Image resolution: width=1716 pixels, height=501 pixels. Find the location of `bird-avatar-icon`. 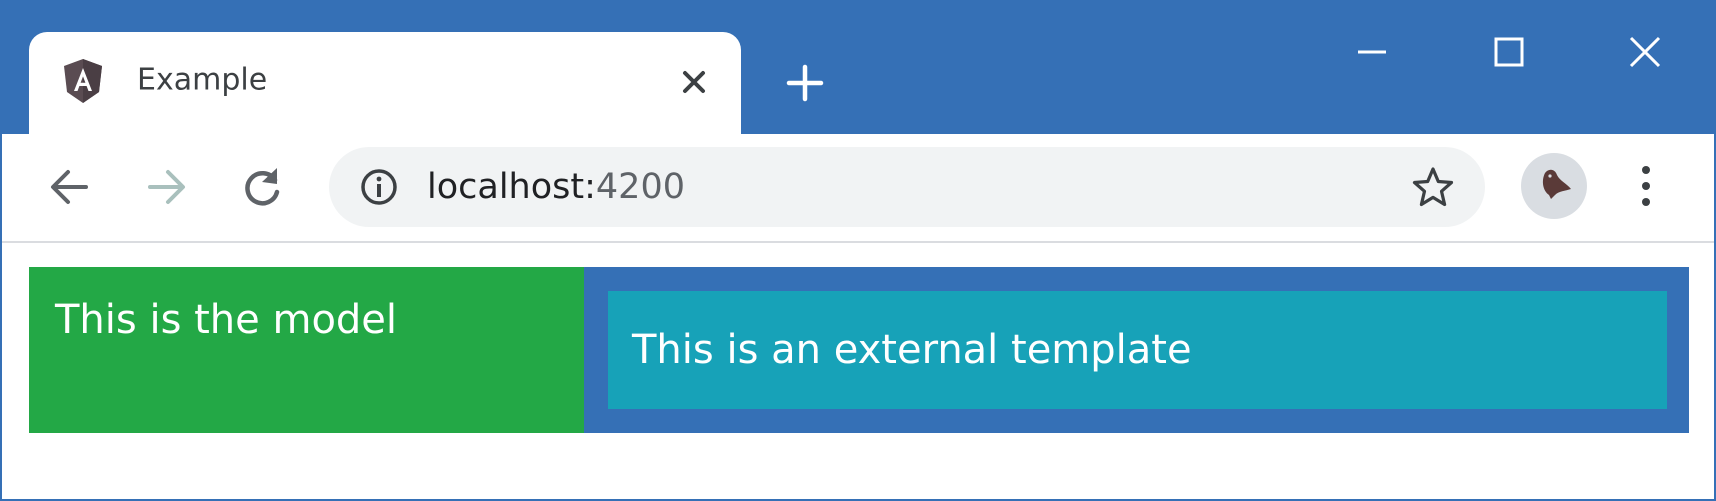

bird-avatar-icon is located at coordinates (1556, 184).